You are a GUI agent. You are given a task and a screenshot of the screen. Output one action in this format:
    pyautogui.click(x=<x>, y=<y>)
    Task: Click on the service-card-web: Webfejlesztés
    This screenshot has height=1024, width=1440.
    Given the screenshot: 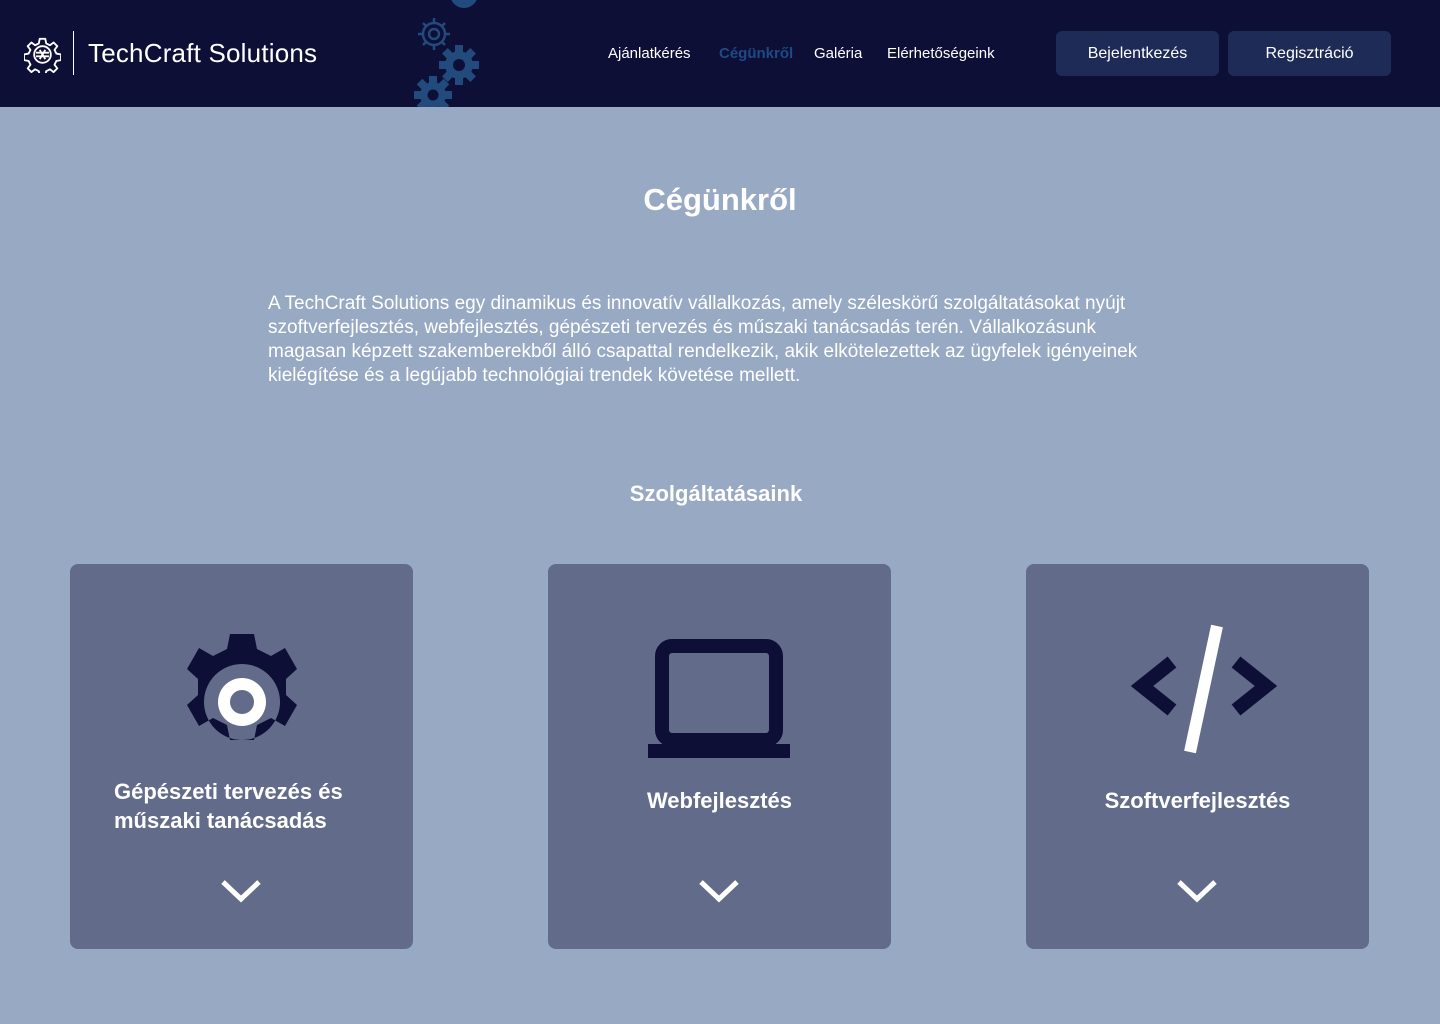 What is the action you would take?
    pyautogui.click(x=719, y=756)
    